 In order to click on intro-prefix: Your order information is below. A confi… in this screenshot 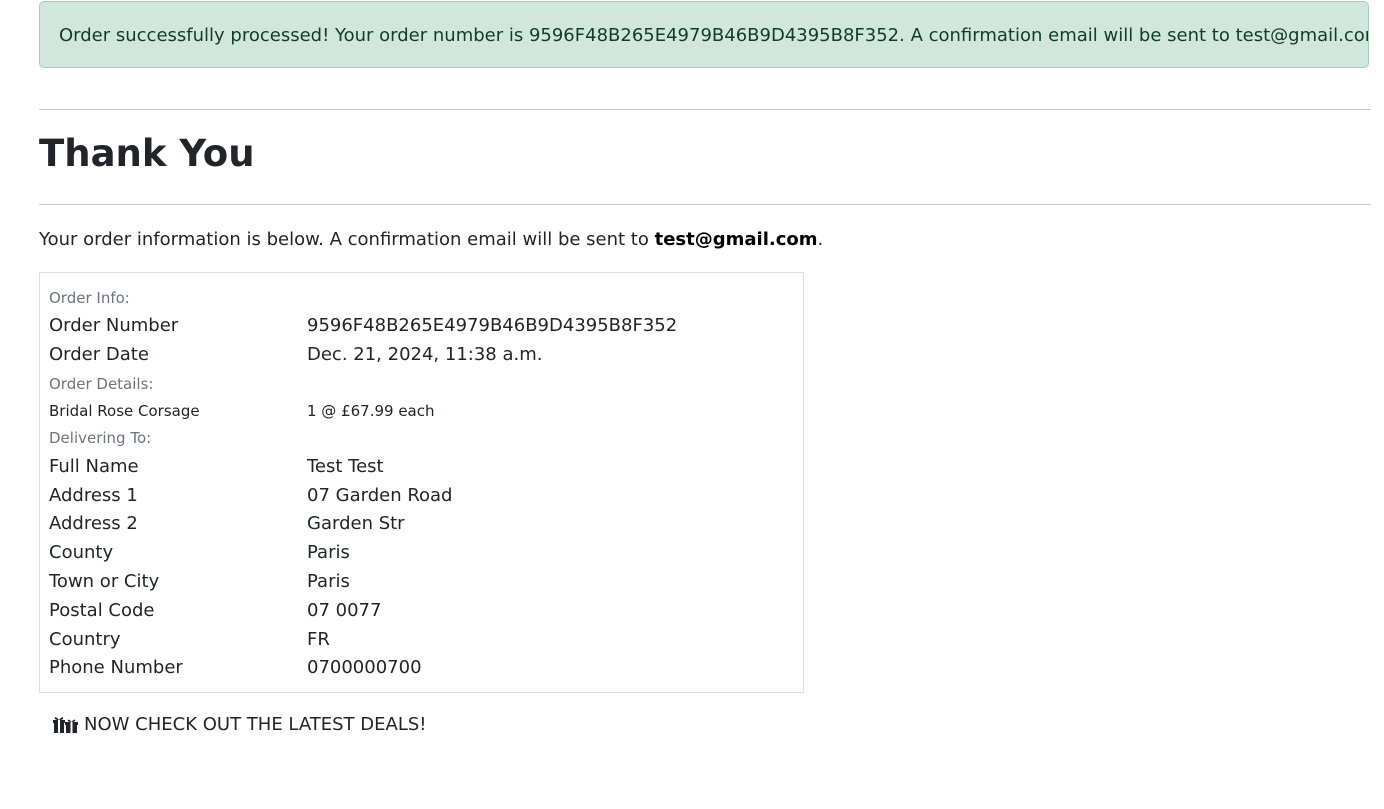, I will do `click(347, 239)`.